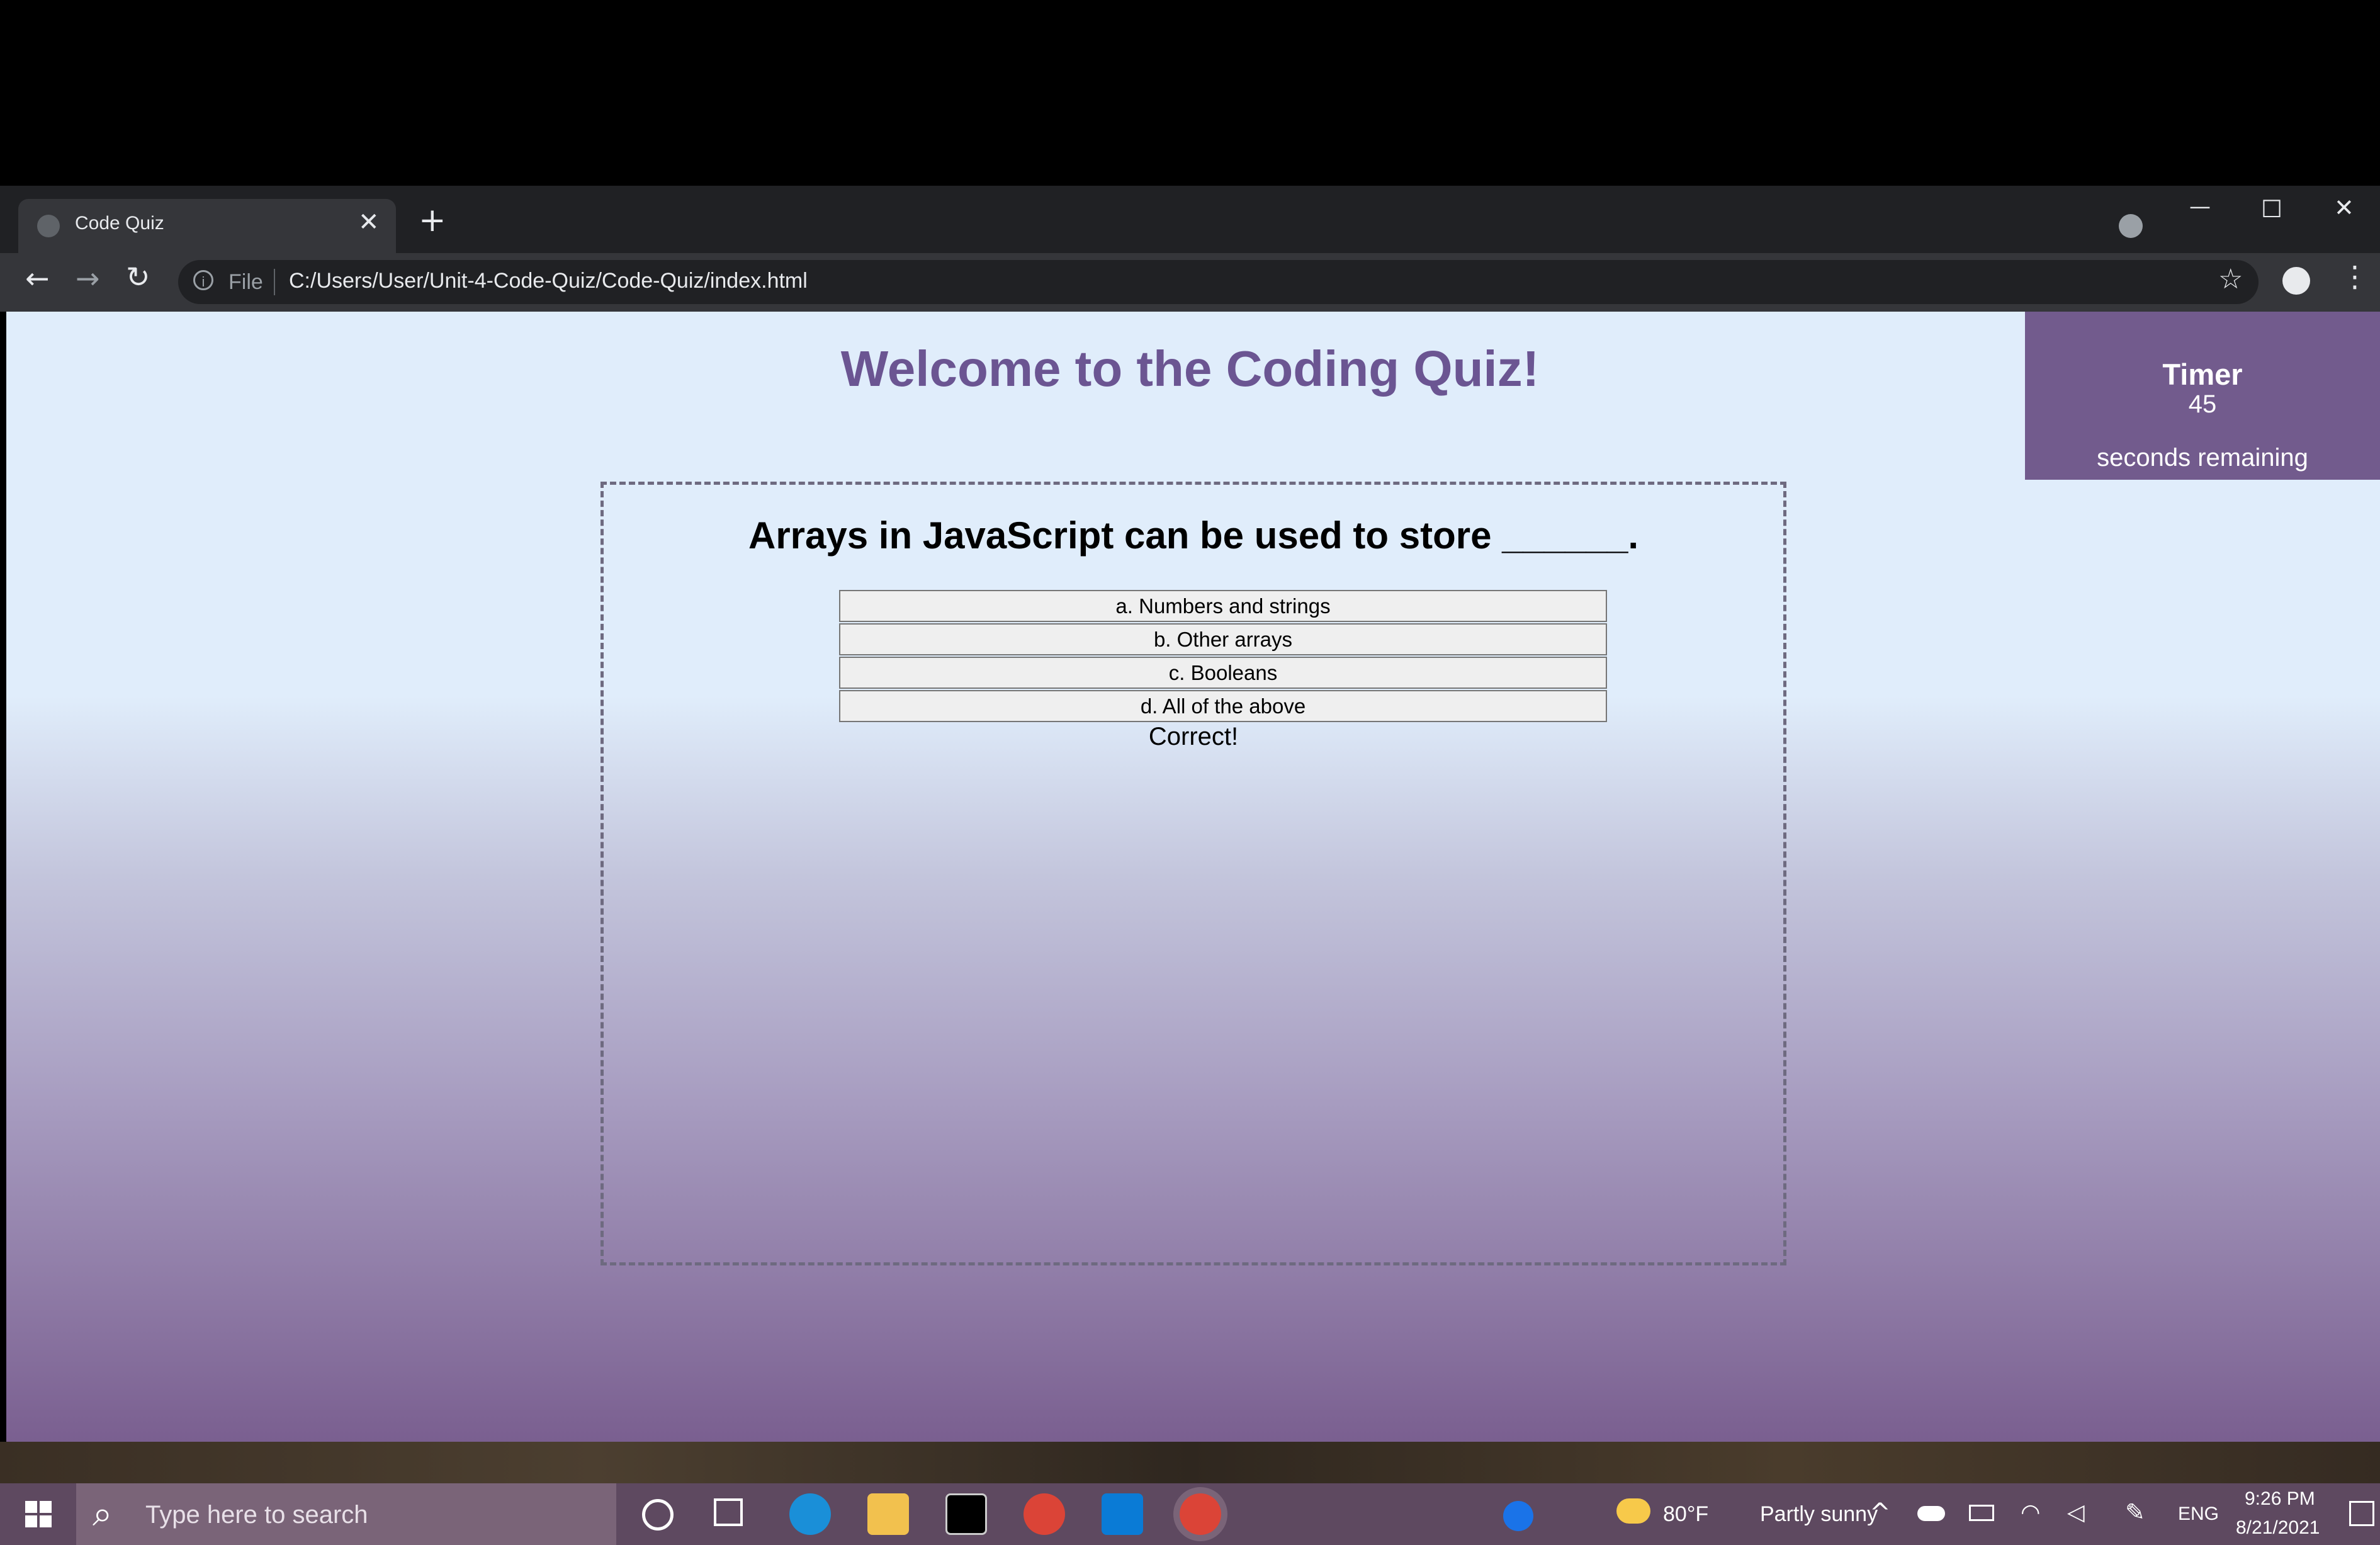 Image resolution: width=2380 pixels, height=1545 pixels. Describe the element at coordinates (2361, 1513) in the screenshot. I see `notification-icon` at that location.